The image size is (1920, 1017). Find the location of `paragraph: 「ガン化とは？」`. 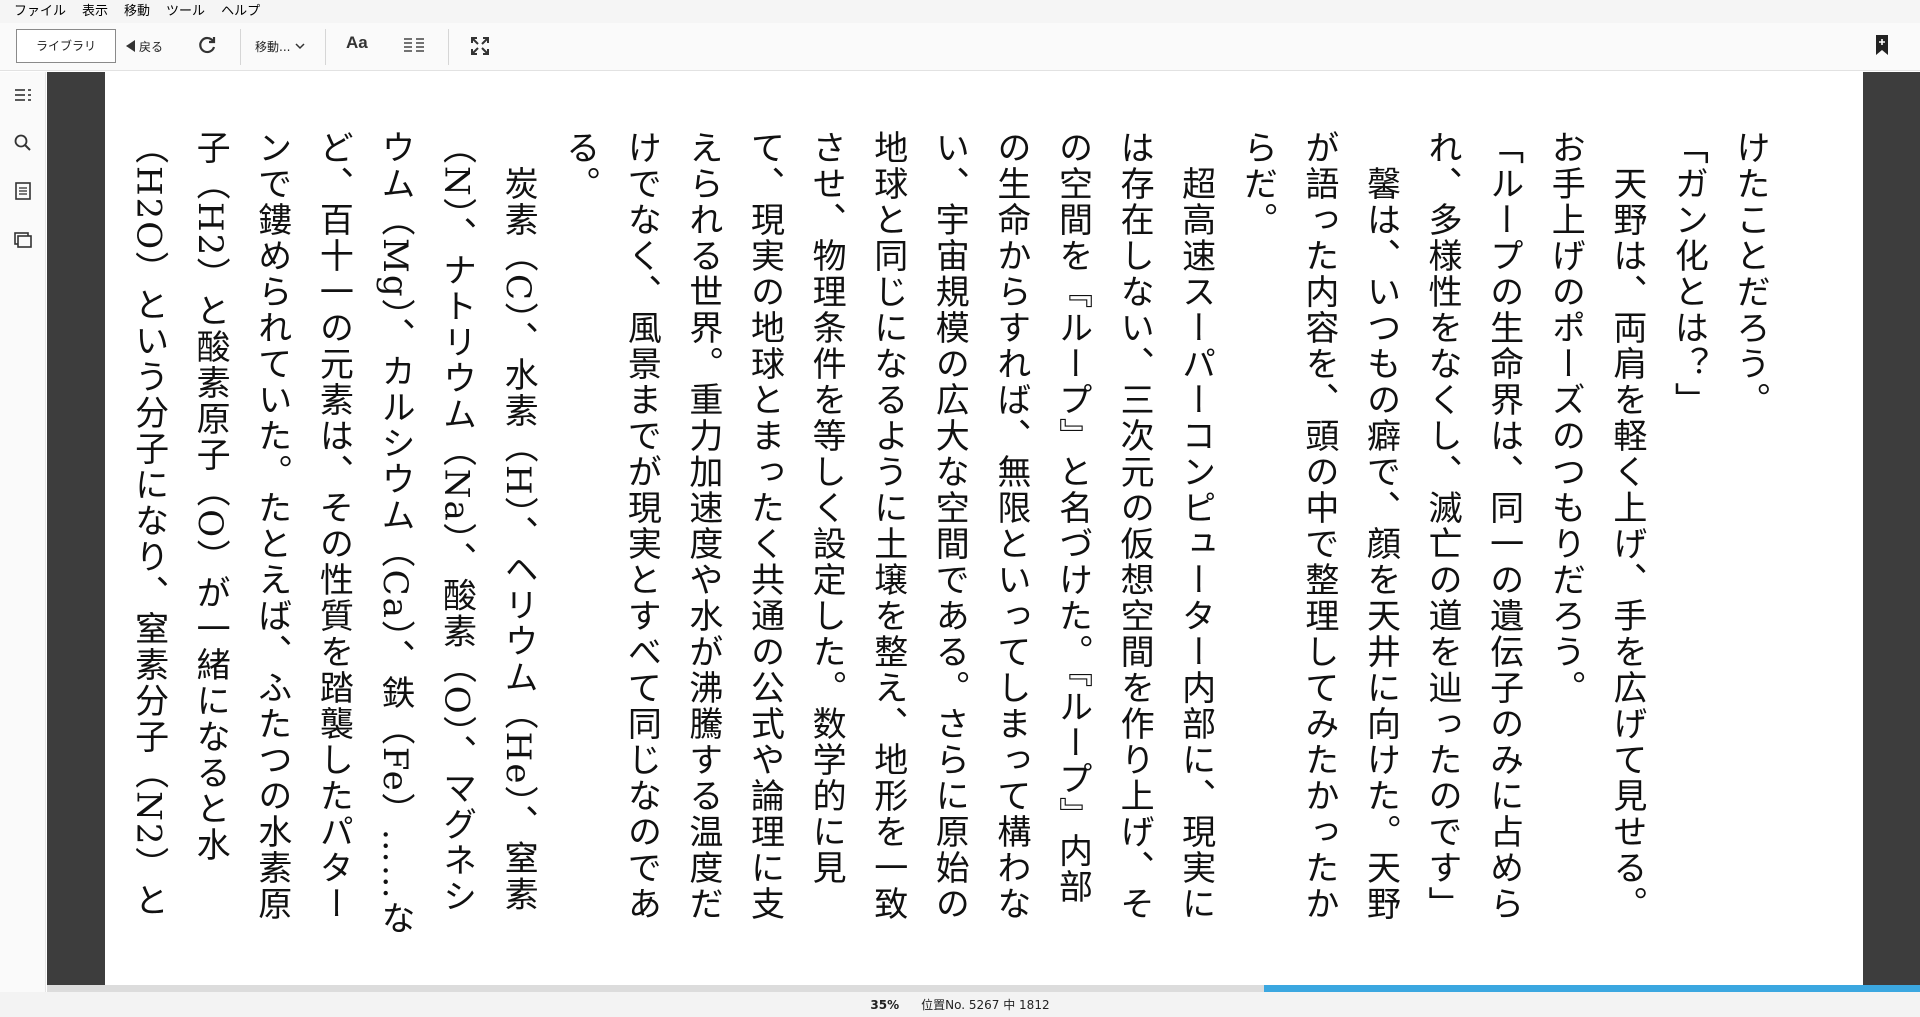

paragraph: 「ガン化とは？」 is located at coordinates (1688, 274).